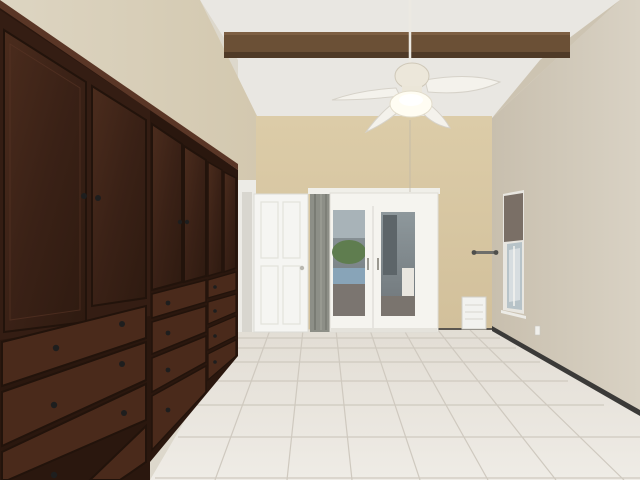 The height and width of the screenshot is (480, 640). What do you see at coordinates (320, 262) in the screenshot?
I see `curtain` at bounding box center [320, 262].